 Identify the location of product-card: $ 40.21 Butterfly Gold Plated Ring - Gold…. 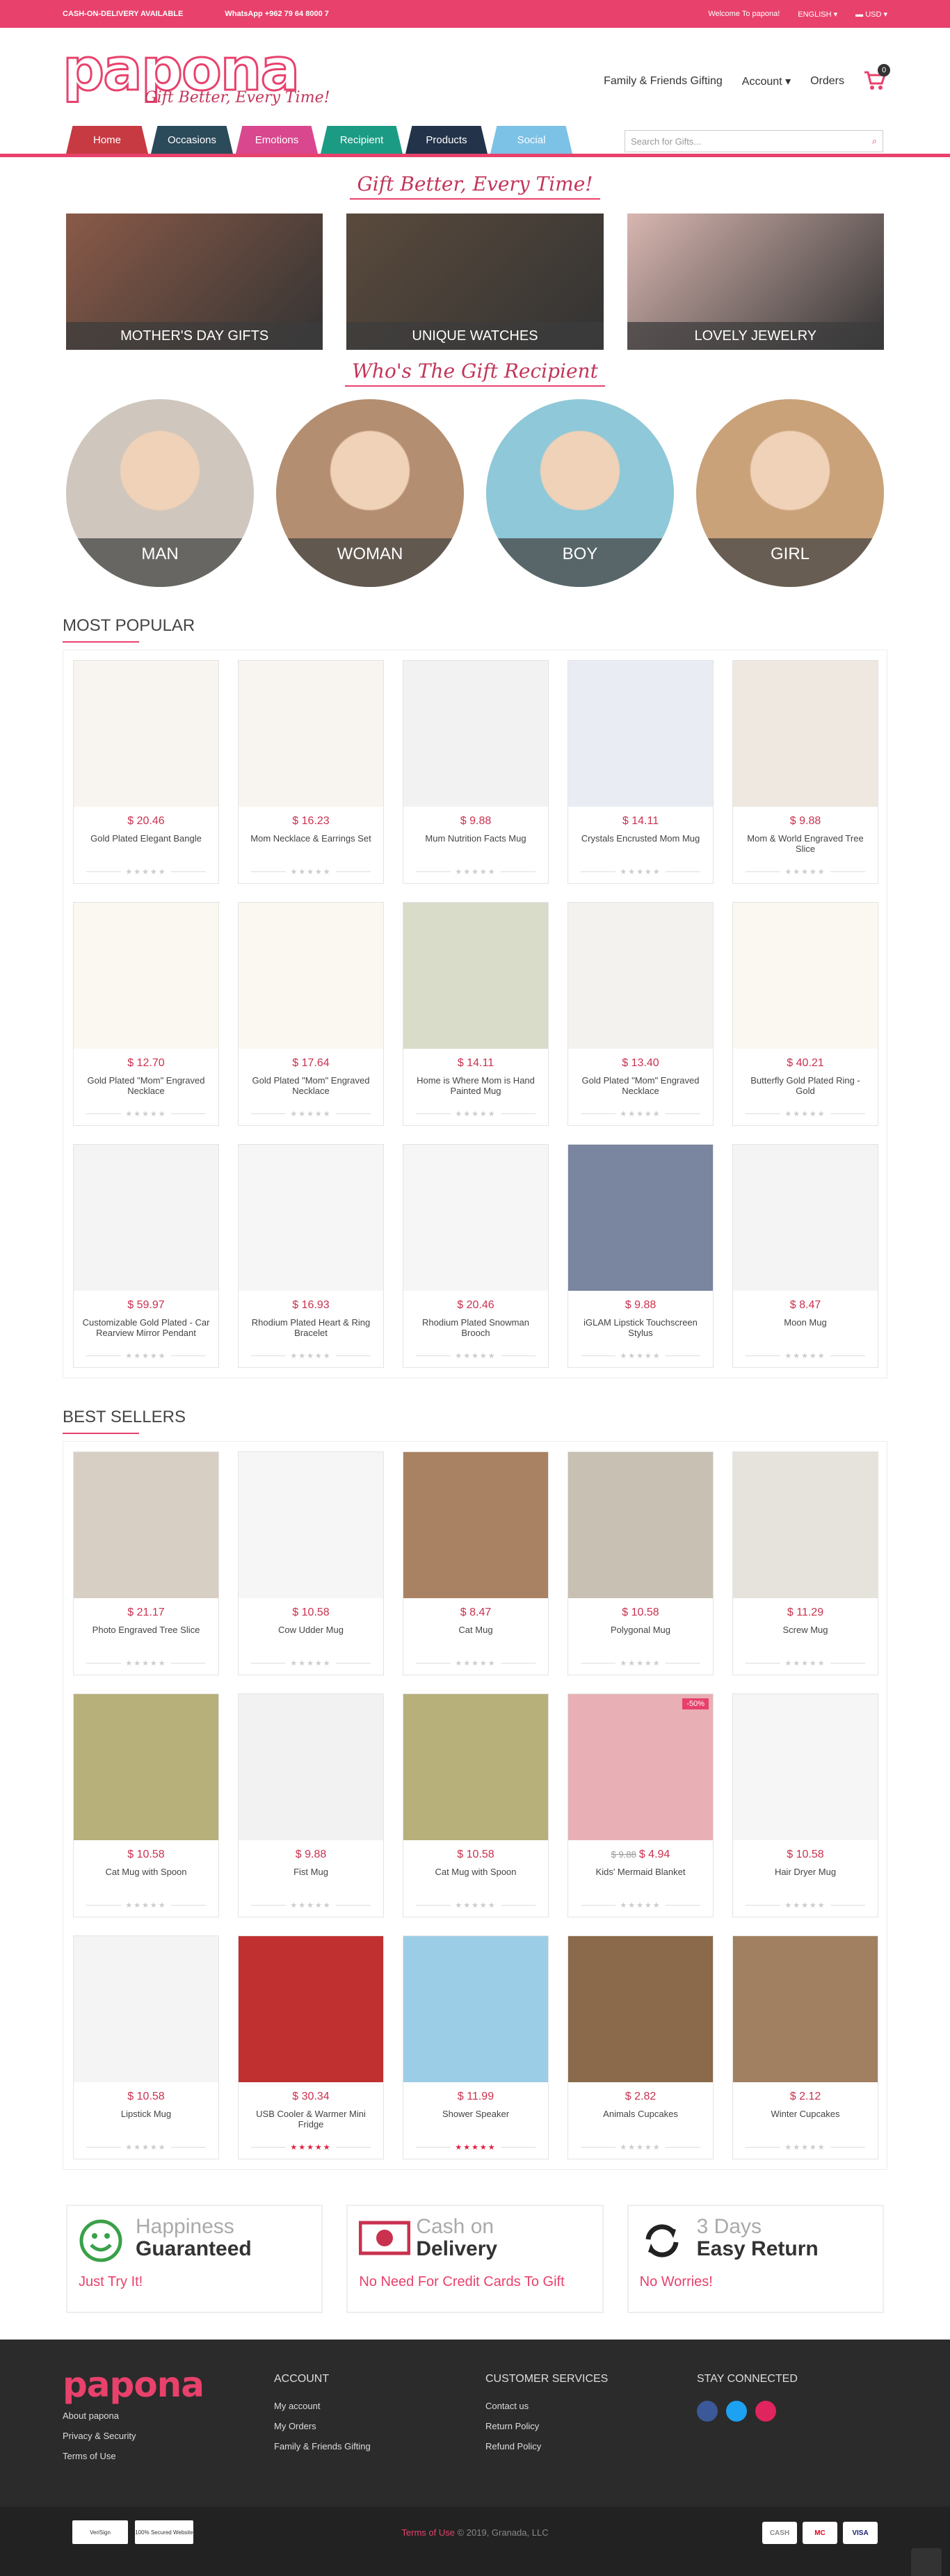
(805, 1014).